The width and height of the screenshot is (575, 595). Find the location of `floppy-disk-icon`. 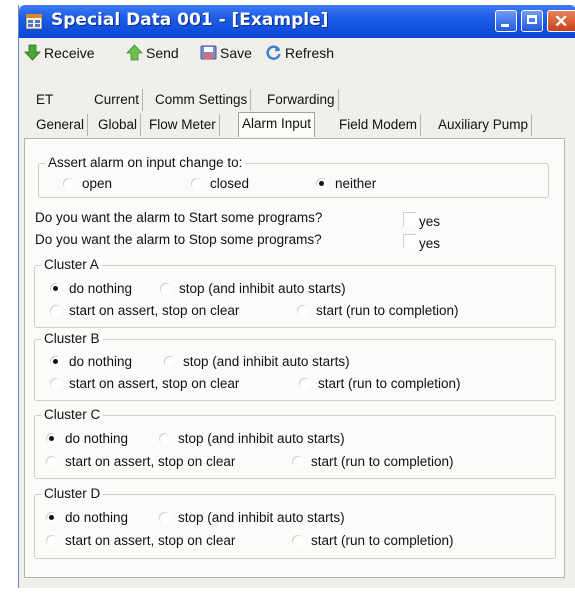

floppy-disk-icon is located at coordinates (208, 52).